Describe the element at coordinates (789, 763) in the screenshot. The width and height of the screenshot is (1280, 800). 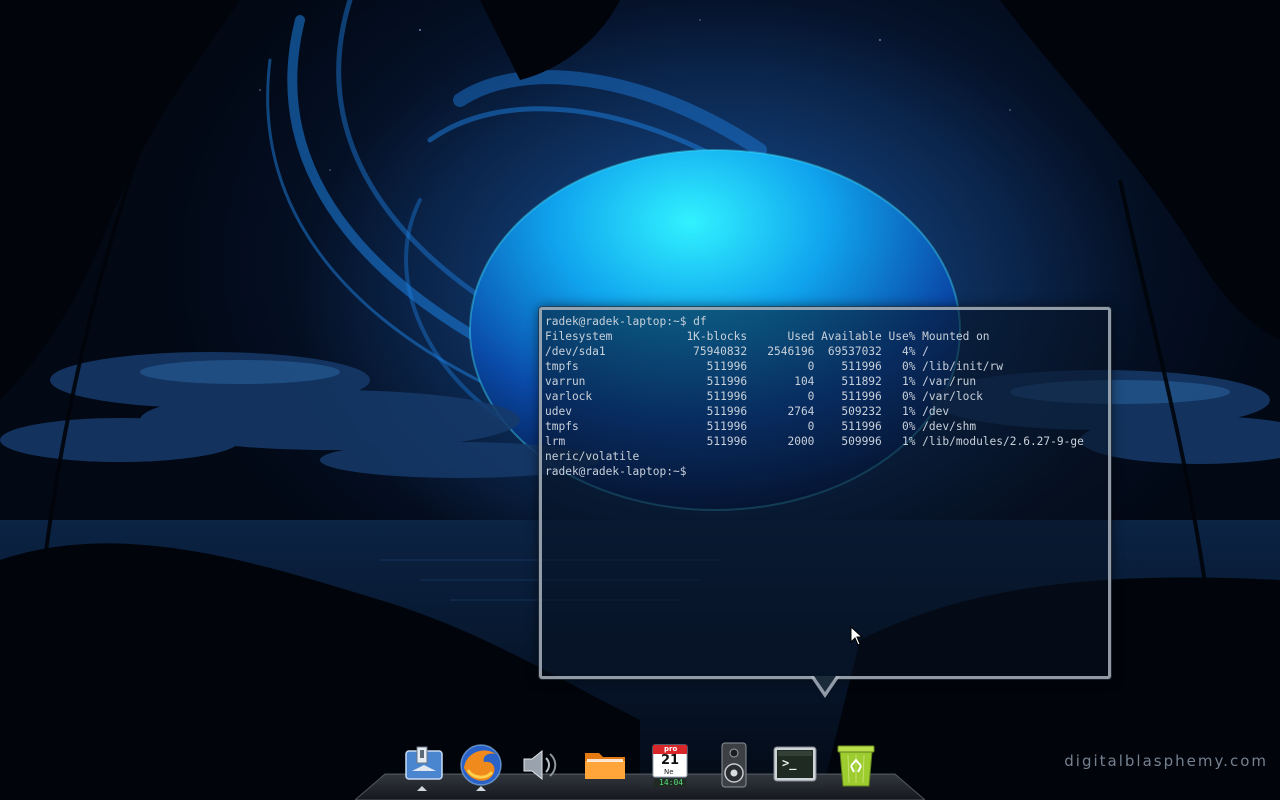
I see `terminal-icon-prompt: >_` at that location.